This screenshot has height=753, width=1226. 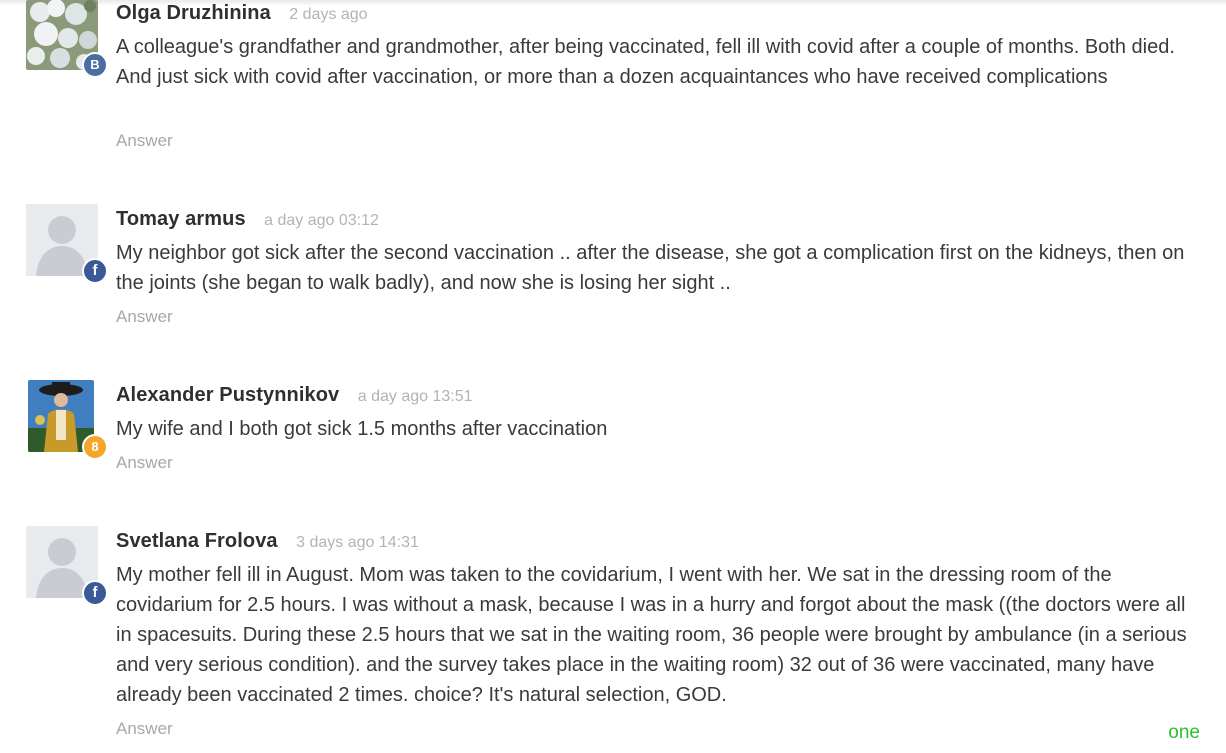 I want to click on author-name: Svetlana Frolova, so click(x=197, y=541).